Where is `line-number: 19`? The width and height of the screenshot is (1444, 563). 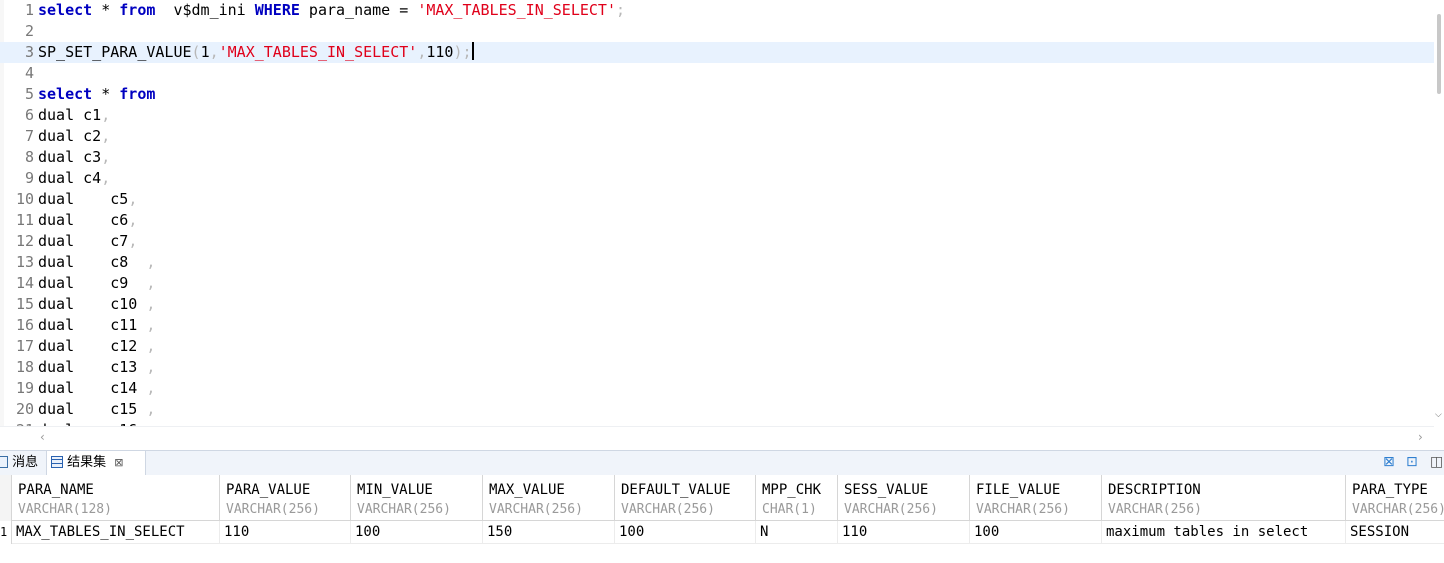 line-number: 19 is located at coordinates (24, 388).